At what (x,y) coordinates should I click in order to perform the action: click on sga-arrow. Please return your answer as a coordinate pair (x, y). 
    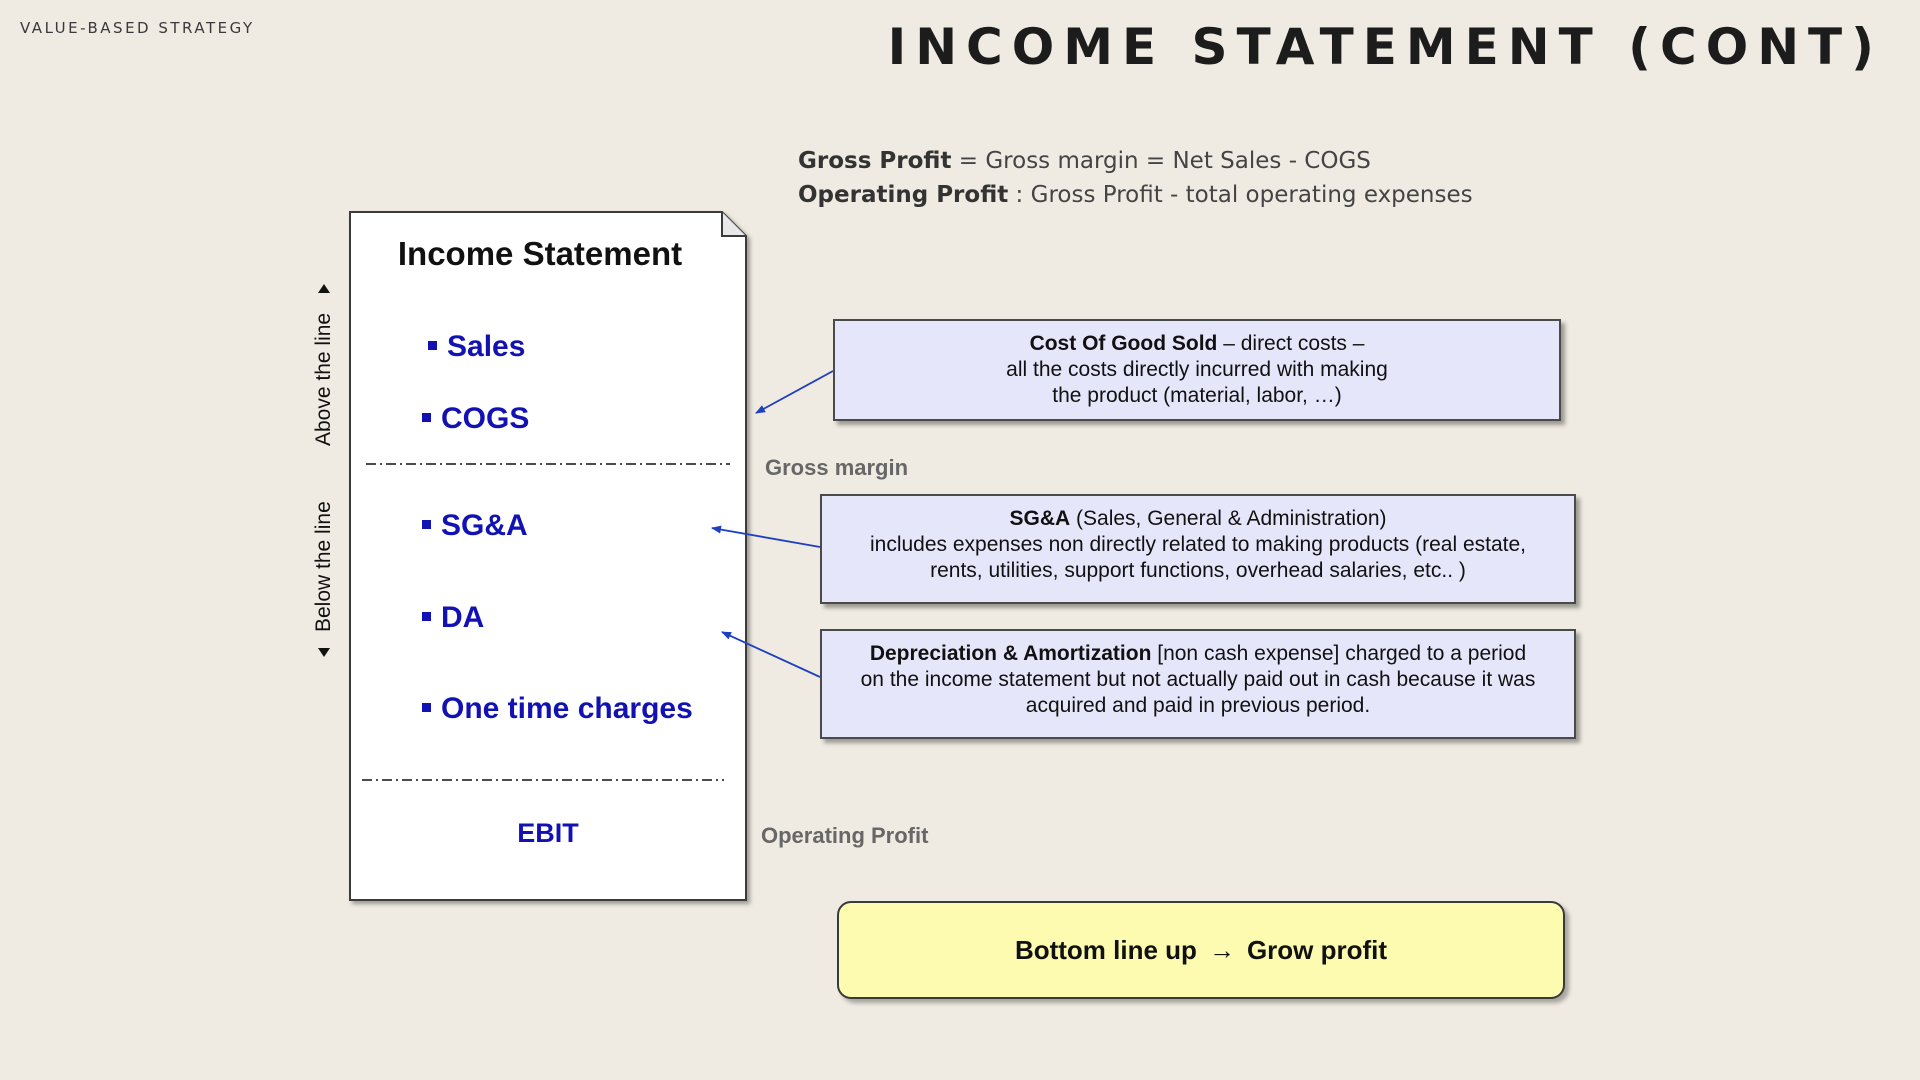
    Looking at the image, I should click on (766, 536).